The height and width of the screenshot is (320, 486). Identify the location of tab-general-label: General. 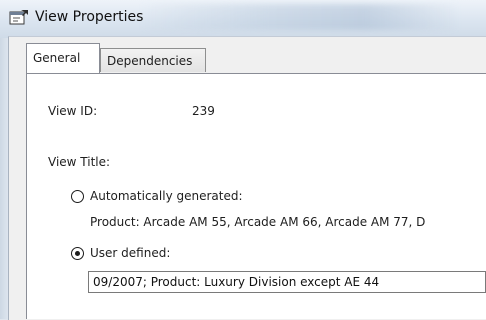
(57, 58).